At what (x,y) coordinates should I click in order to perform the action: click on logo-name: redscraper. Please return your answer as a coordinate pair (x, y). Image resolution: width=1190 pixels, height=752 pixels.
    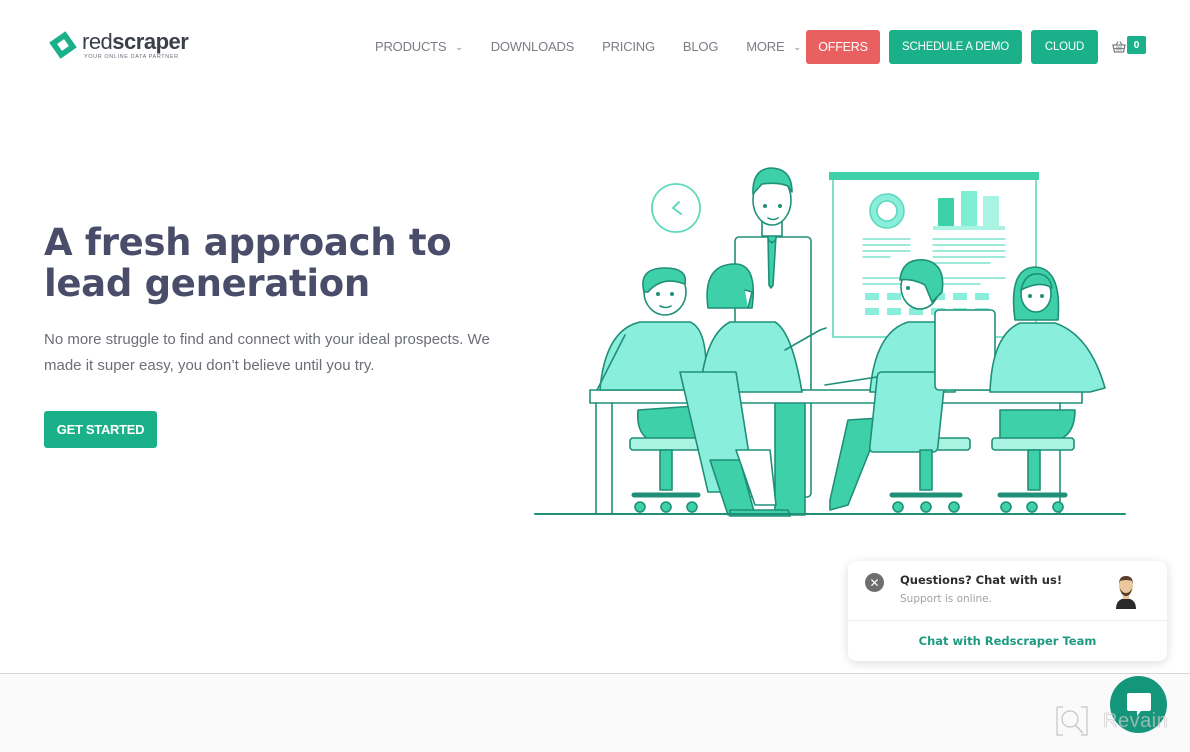
    Looking at the image, I should click on (135, 41).